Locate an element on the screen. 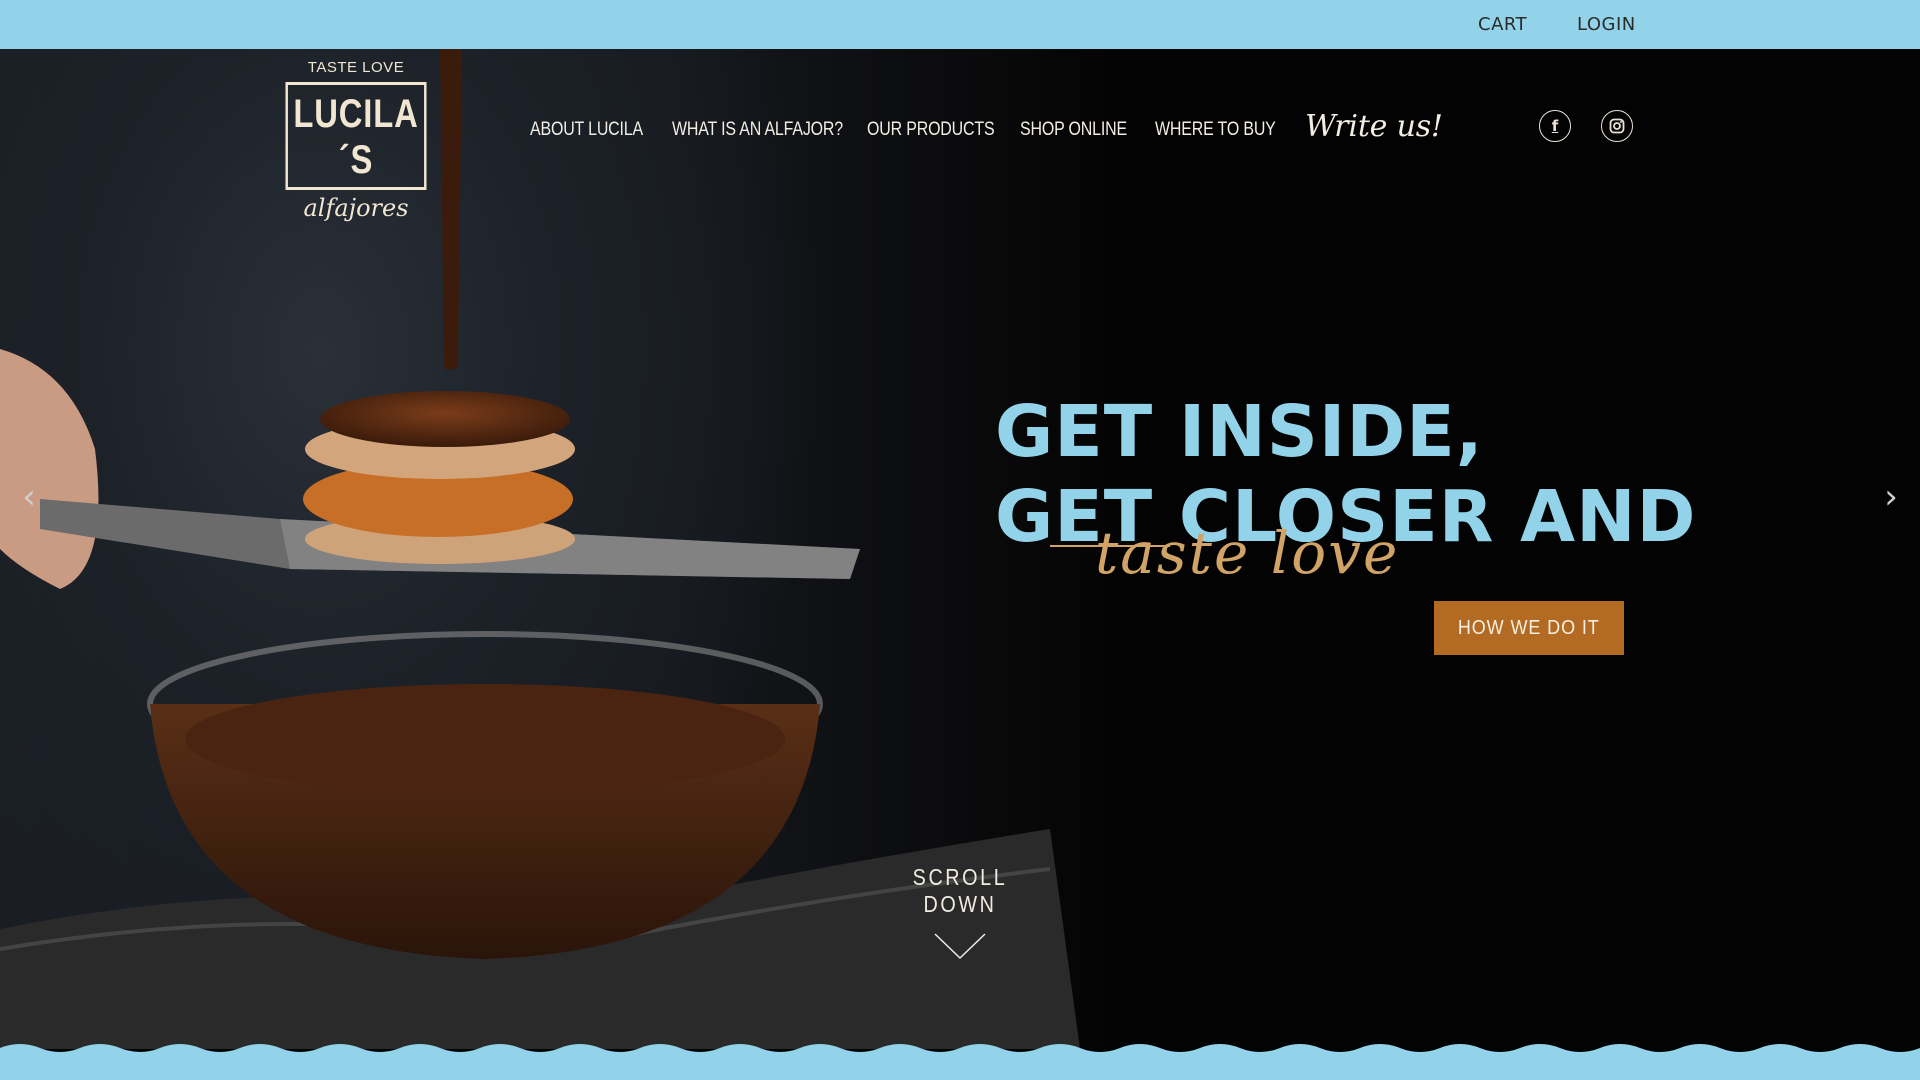  carousel-prev-arrow: ‹ is located at coordinates (29, 497).